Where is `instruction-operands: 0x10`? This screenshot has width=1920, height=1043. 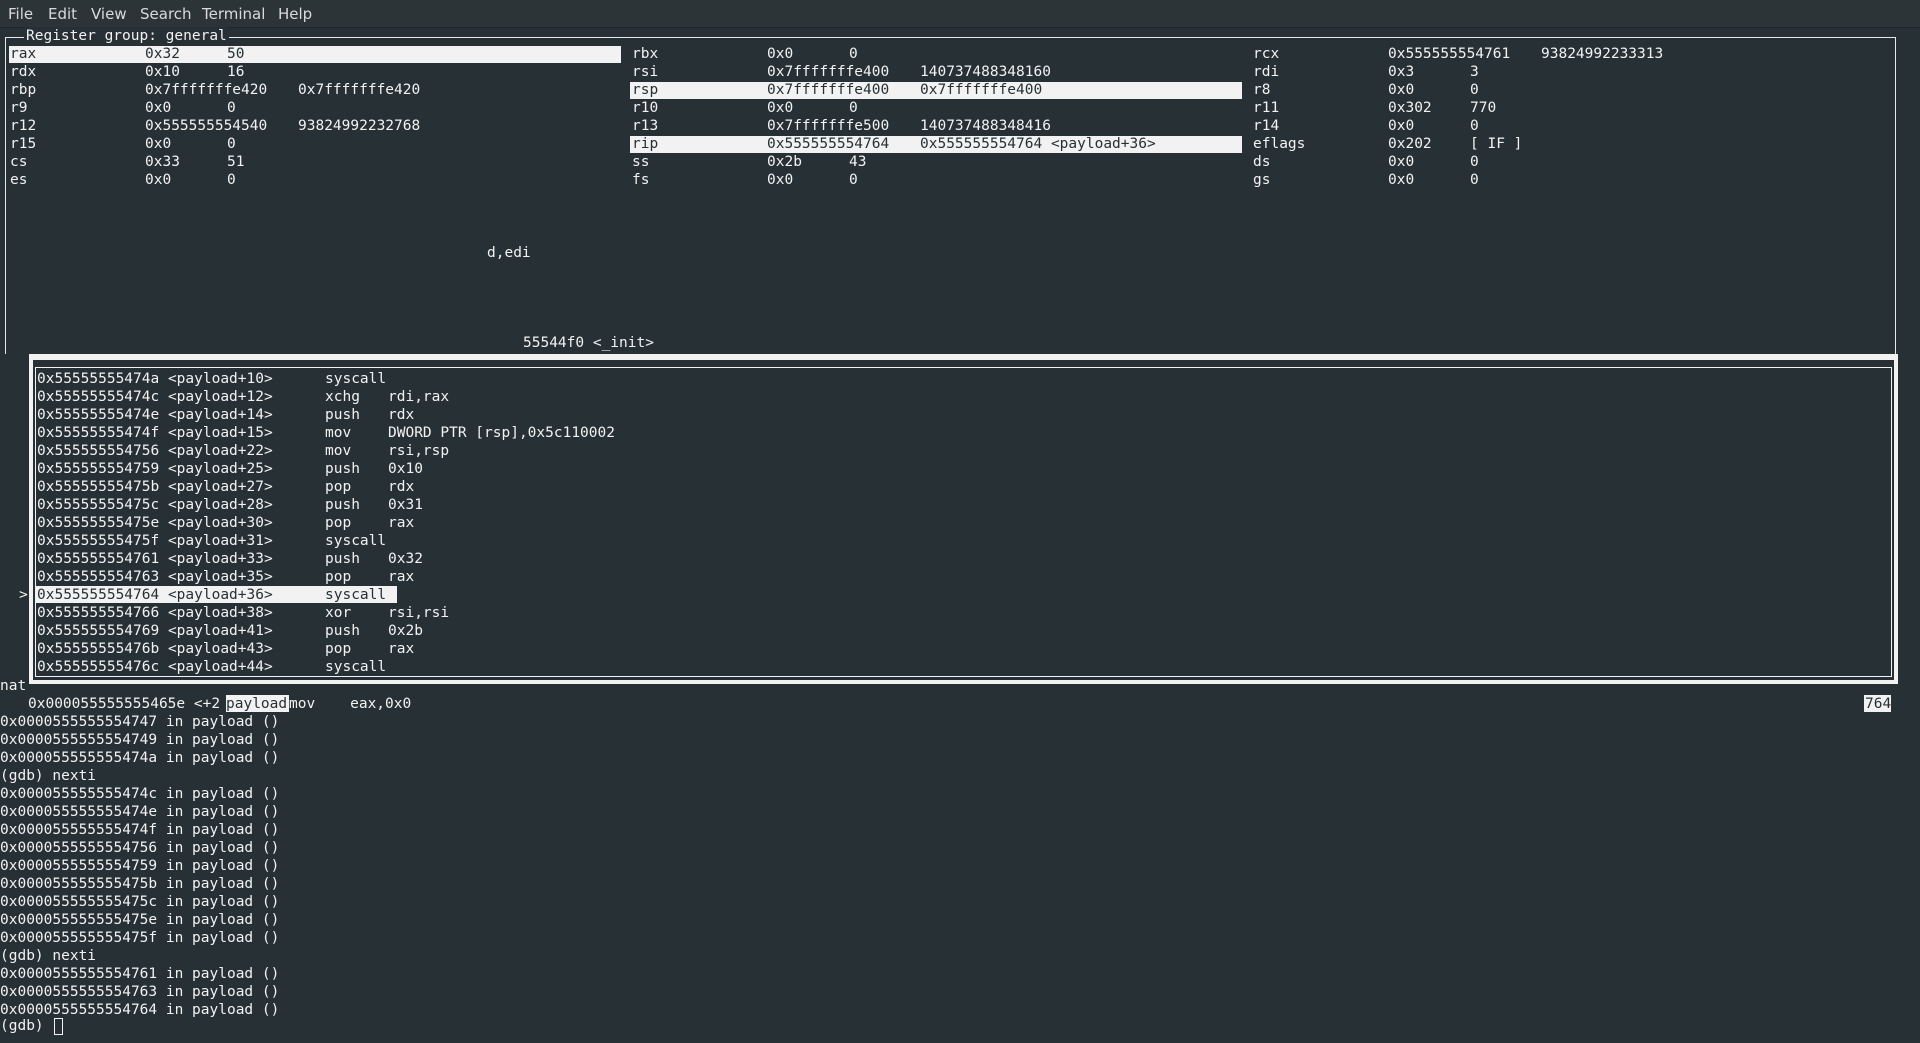 instruction-operands: 0x10 is located at coordinates (405, 469).